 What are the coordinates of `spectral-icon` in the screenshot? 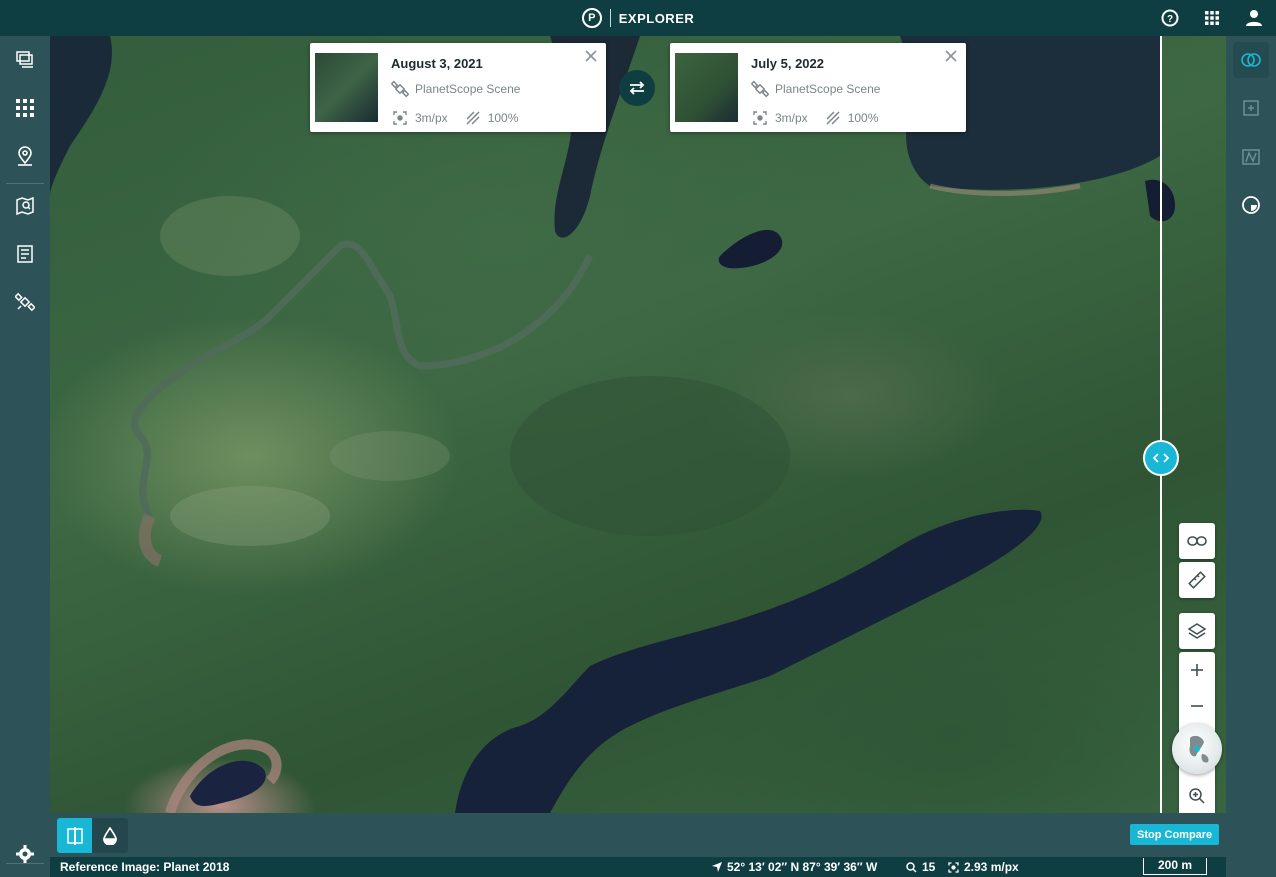 It's located at (1251, 157).